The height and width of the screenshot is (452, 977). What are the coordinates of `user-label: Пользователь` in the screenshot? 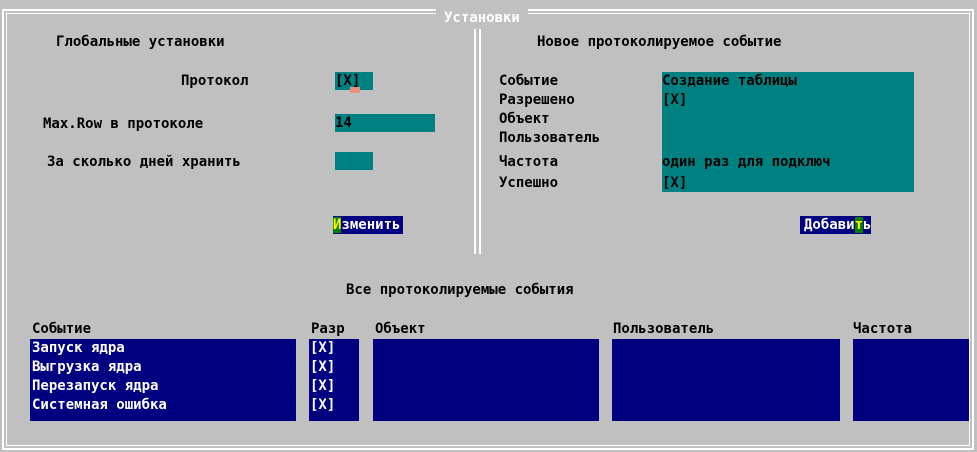 It's located at (550, 138).